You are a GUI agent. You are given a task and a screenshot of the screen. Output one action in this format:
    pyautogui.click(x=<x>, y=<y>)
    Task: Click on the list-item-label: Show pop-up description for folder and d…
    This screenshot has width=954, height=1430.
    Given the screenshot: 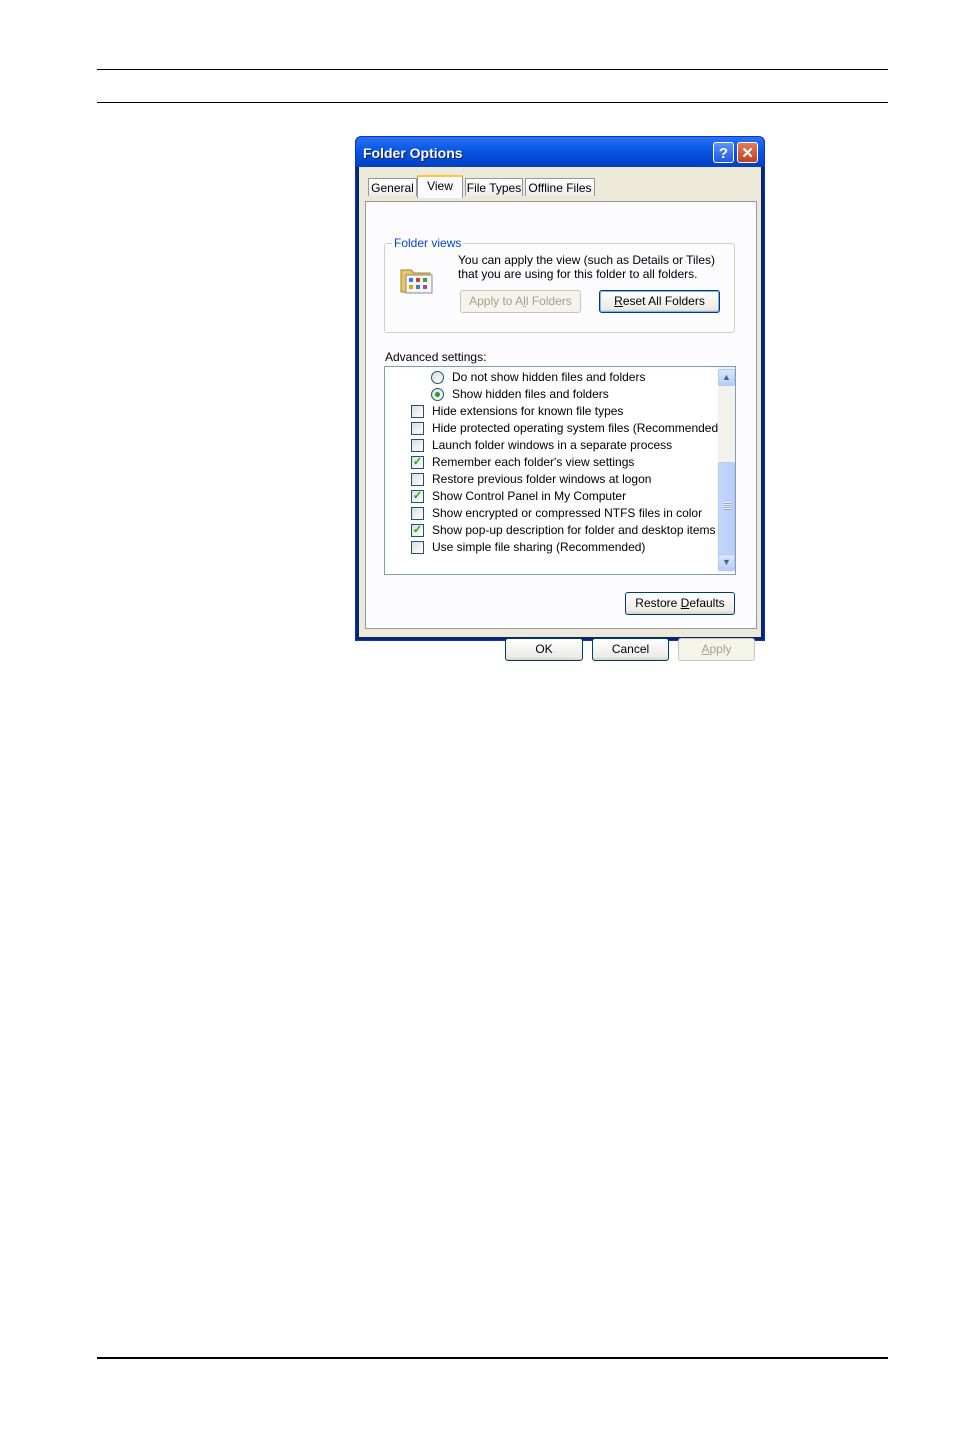 What is the action you would take?
    pyautogui.click(x=574, y=530)
    